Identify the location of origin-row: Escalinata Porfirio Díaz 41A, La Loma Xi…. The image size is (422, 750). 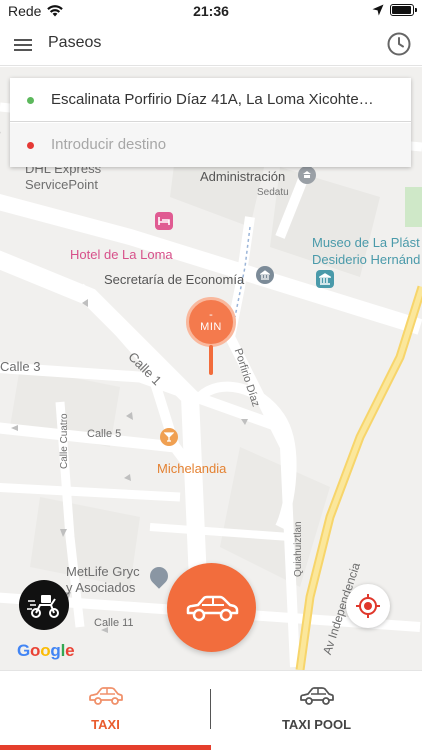
(210, 100).